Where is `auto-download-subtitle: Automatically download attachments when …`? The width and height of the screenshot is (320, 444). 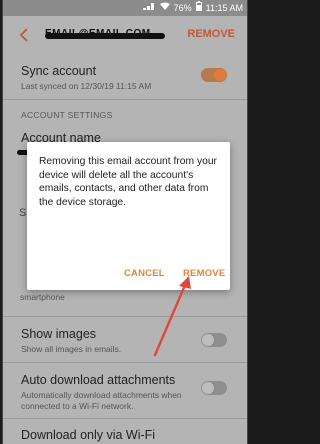
auto-download-subtitle: Automatically download attachments when … is located at coordinates (101, 400).